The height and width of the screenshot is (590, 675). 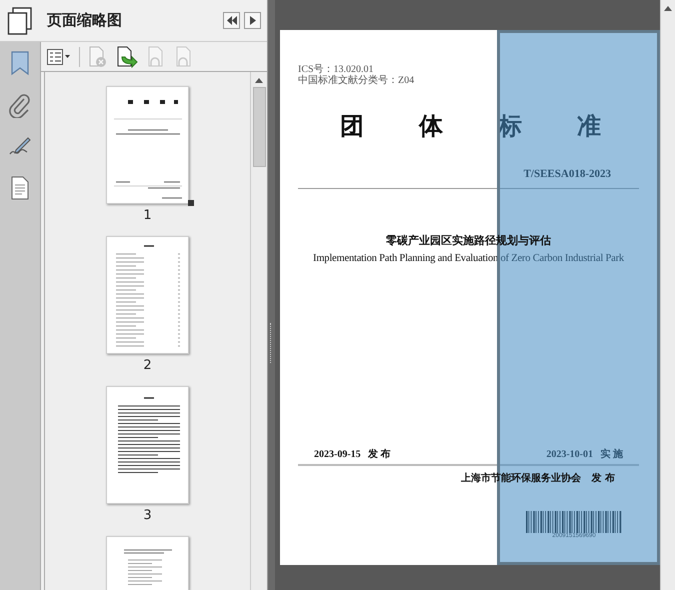 What do you see at coordinates (357, 80) in the screenshot?
I see `classification-number: 中国标准文献分类号：Z04` at bounding box center [357, 80].